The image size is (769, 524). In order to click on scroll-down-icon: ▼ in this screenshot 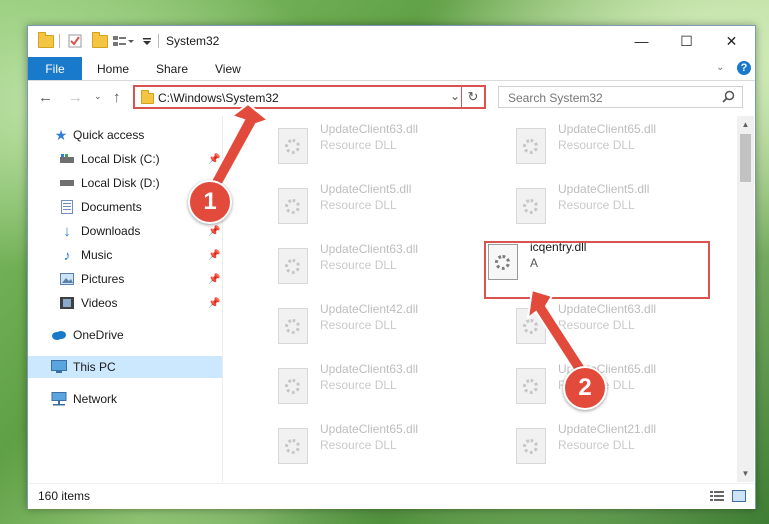, I will do `click(745, 473)`.